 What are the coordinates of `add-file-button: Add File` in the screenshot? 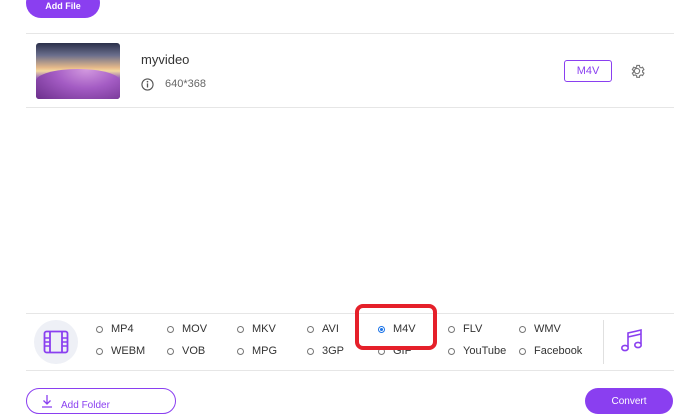 It's located at (63, 9).